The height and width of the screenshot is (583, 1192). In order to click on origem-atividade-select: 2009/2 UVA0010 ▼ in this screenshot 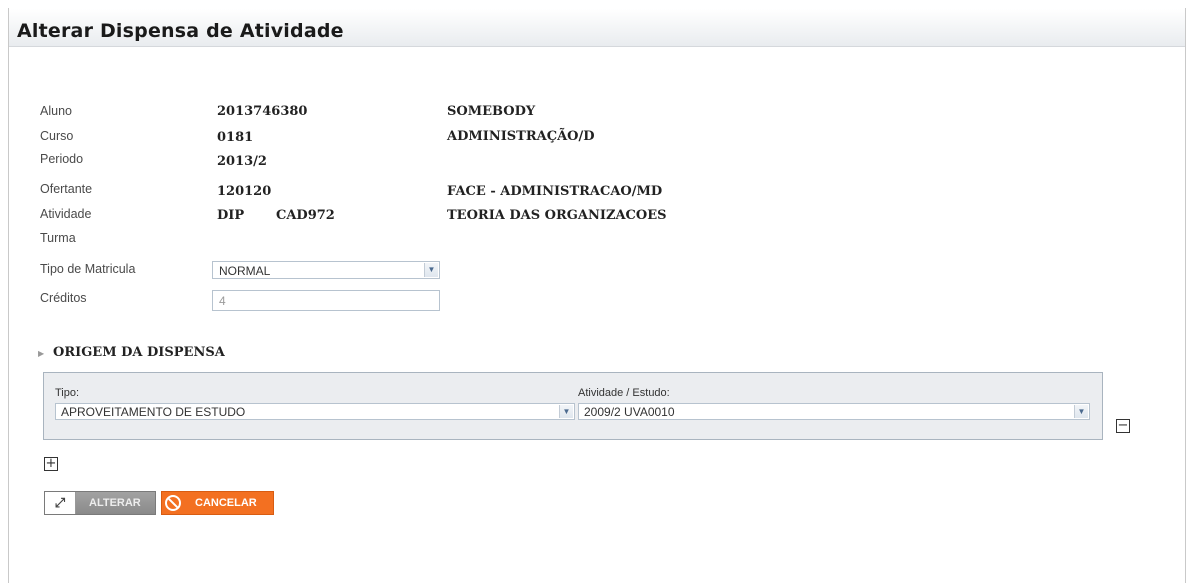, I will do `click(834, 411)`.